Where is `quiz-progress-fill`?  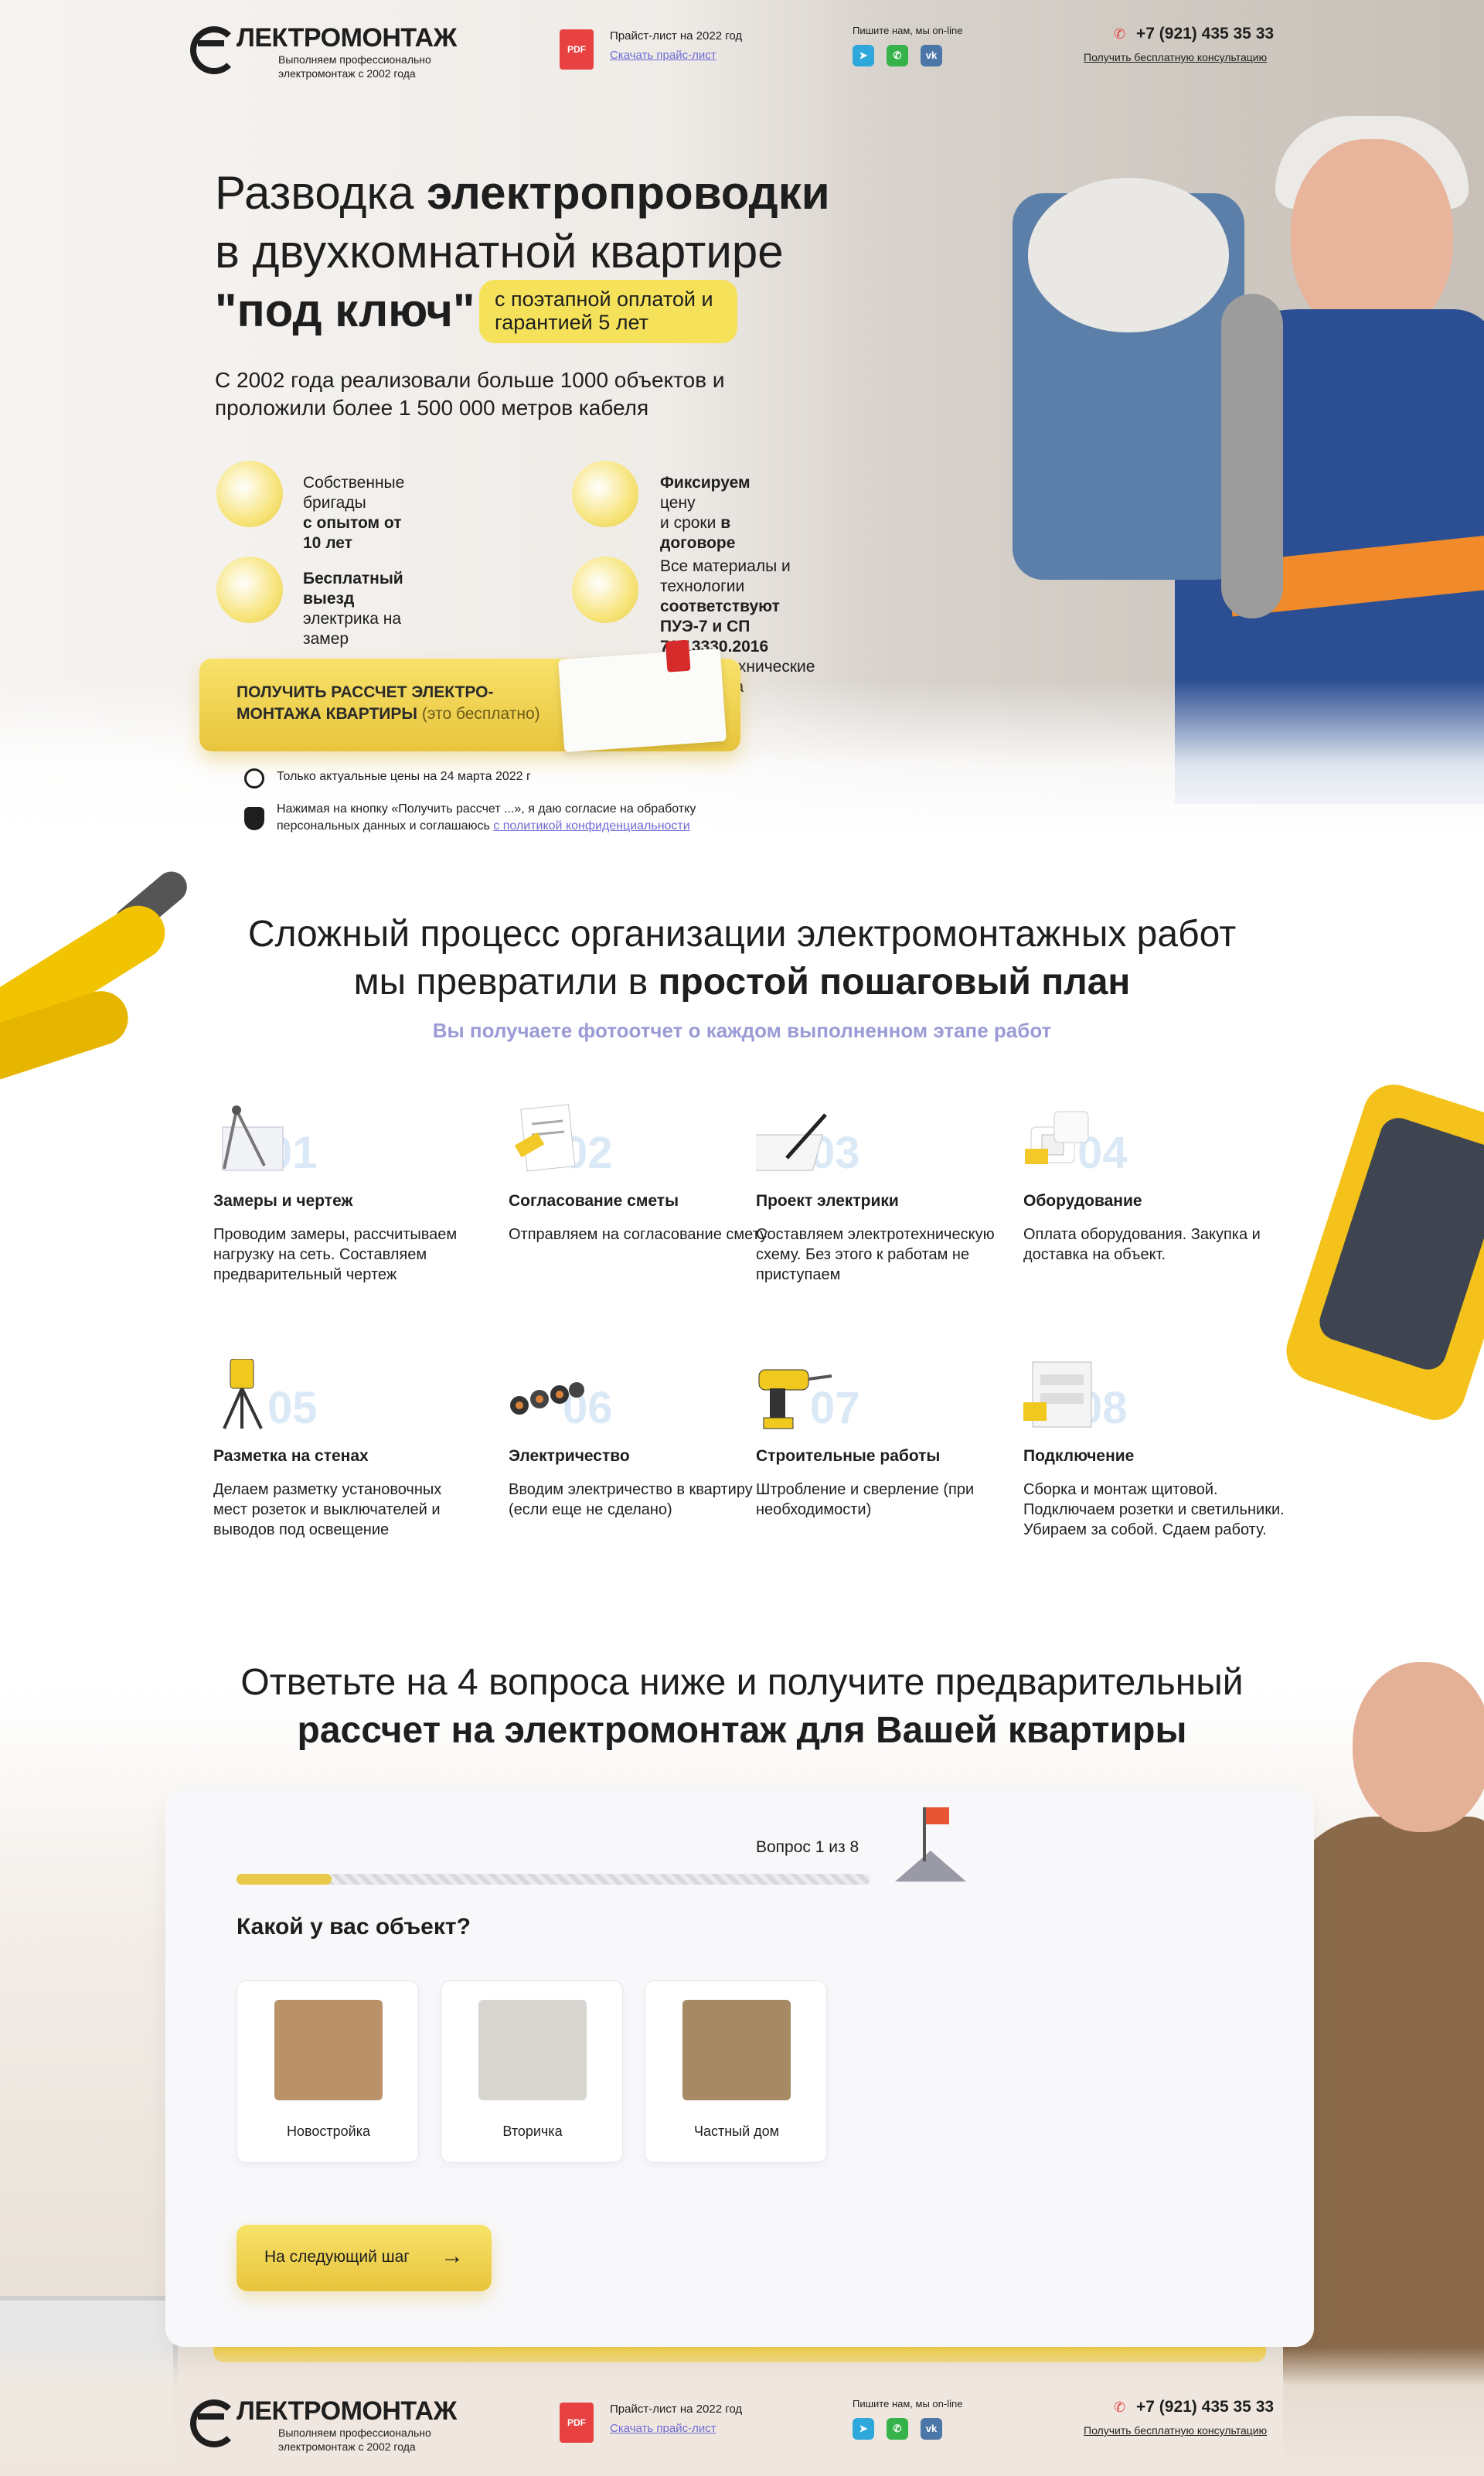 quiz-progress-fill is located at coordinates (284, 1879).